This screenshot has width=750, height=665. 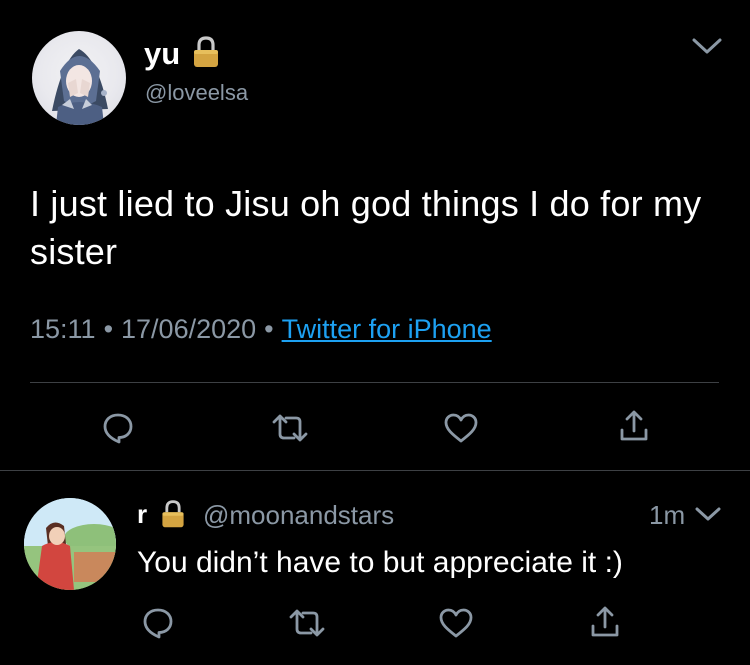 What do you see at coordinates (380, 562) in the screenshot?
I see `reply-text: You didn’t have to but appreciate it :)` at bounding box center [380, 562].